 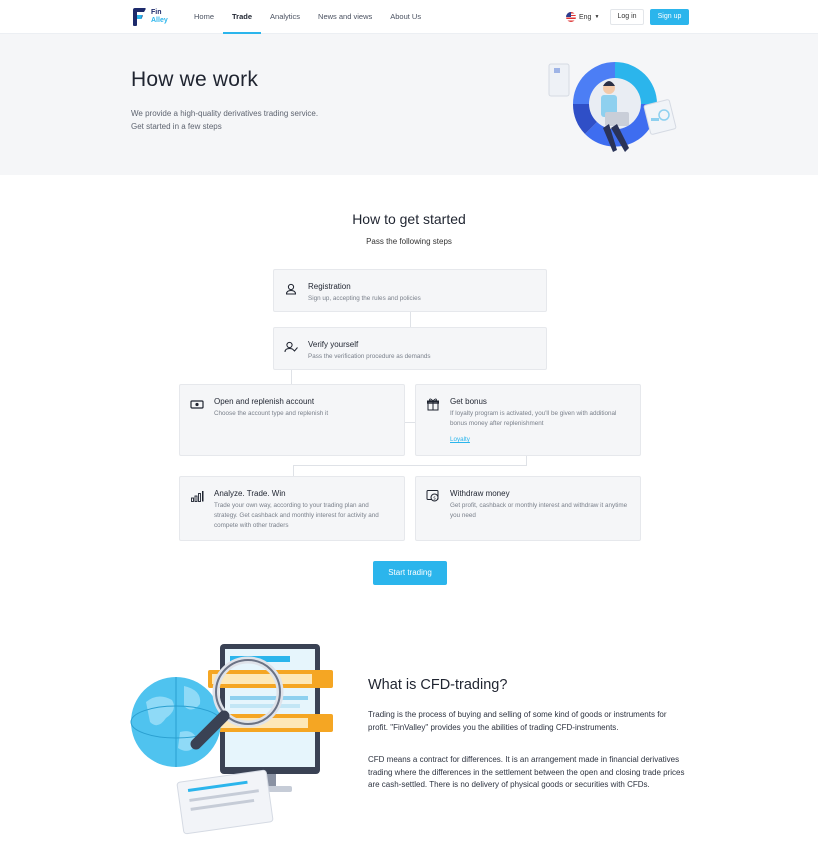 What do you see at coordinates (176, 126) in the screenshot?
I see `hero-subtitle-line2: Get started in a few steps` at bounding box center [176, 126].